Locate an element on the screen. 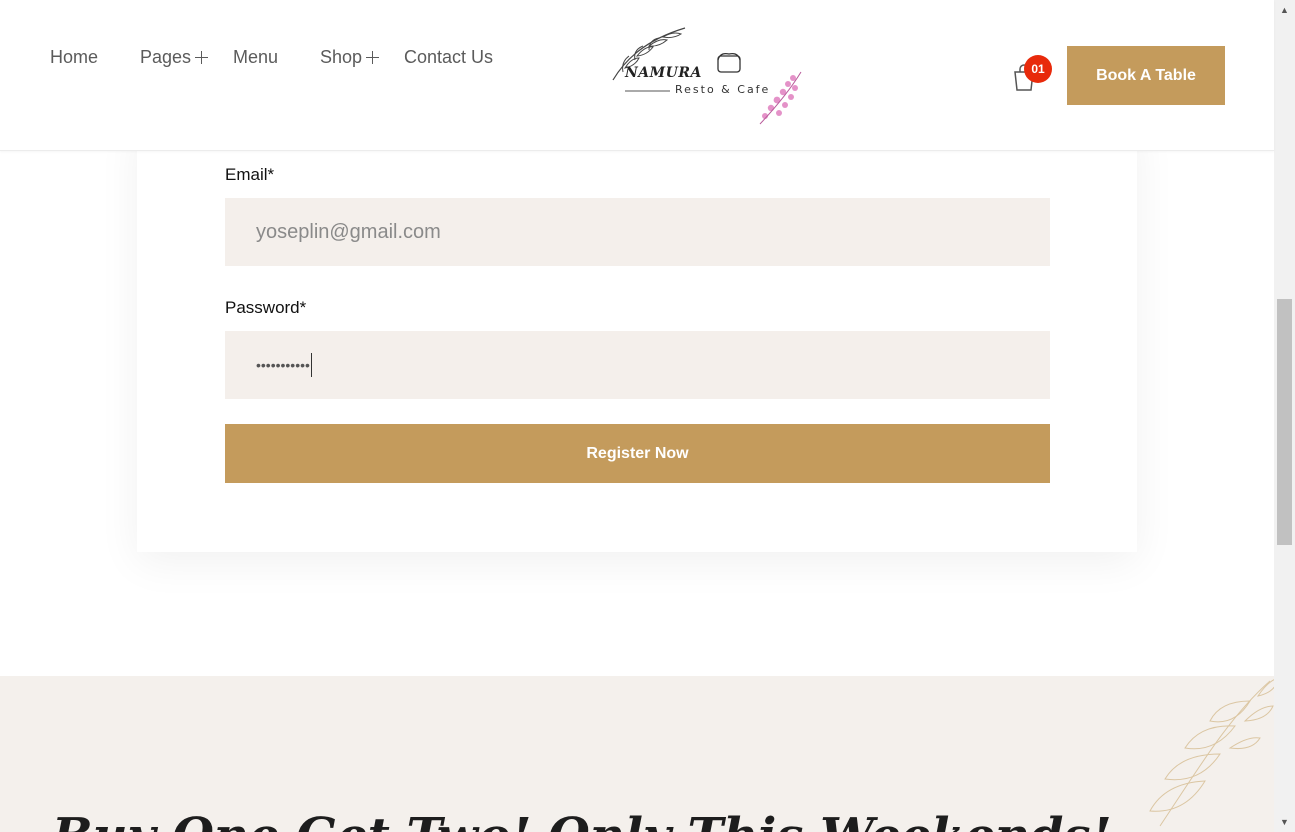 The image size is (1295, 832). email-value: yoseplin@gmail.com is located at coordinates (348, 231).